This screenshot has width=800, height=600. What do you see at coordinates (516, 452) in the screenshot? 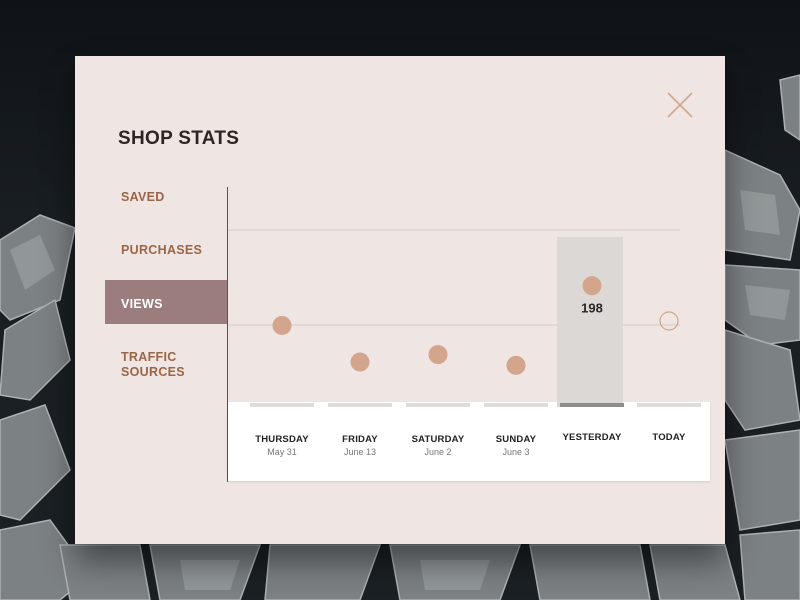
I see `day-date: June 3` at bounding box center [516, 452].